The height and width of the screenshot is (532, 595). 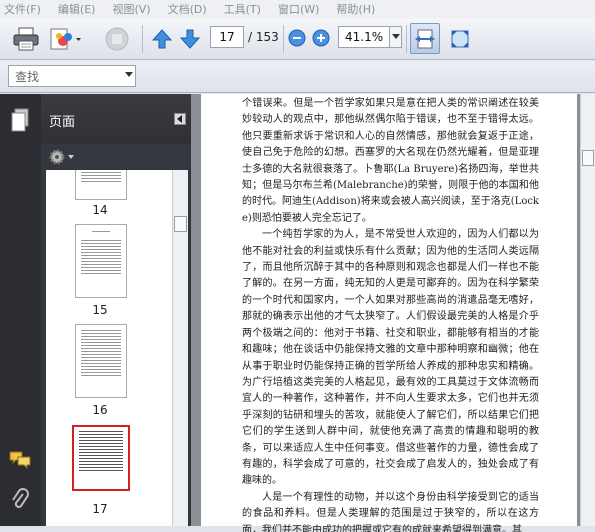 What do you see at coordinates (62, 122) in the screenshot?
I see `panel-title: 页面` at bounding box center [62, 122].